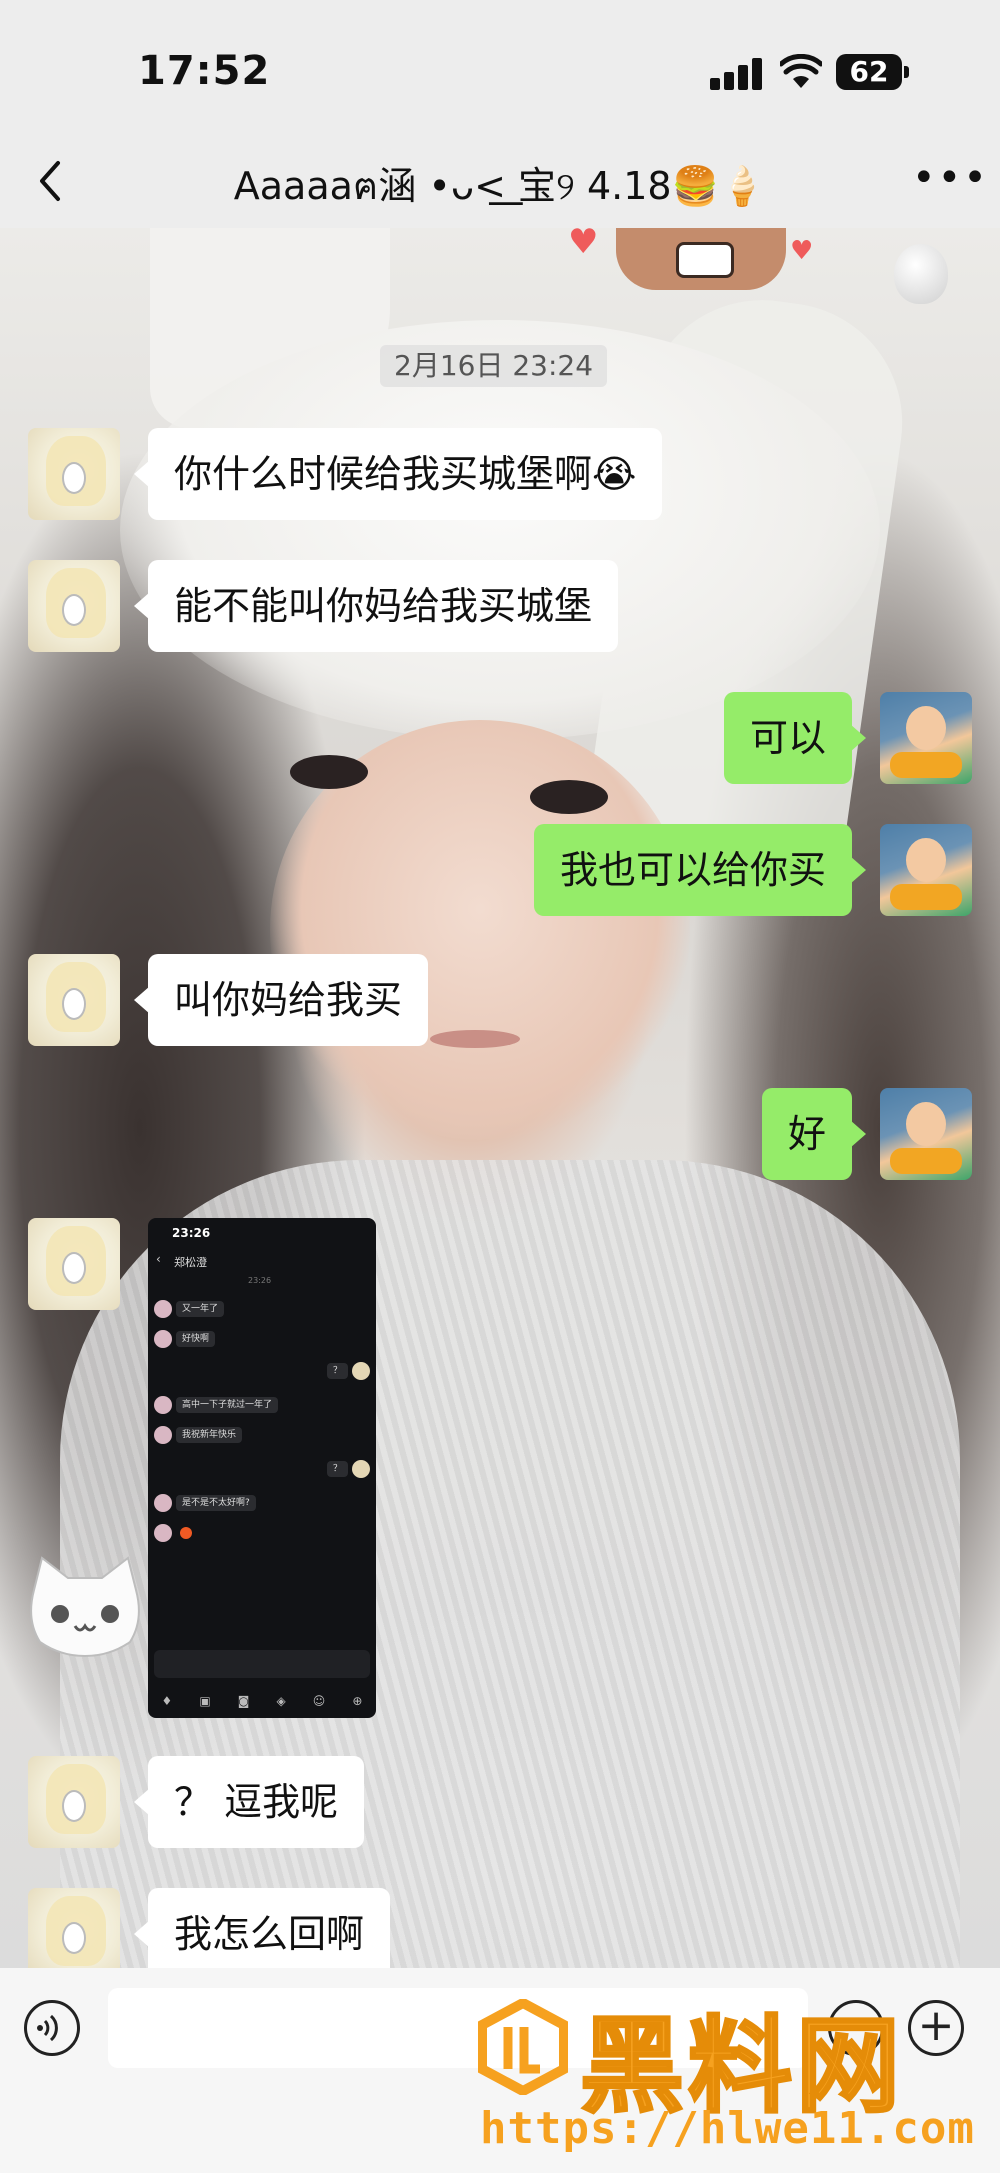 The height and width of the screenshot is (2173, 1000). Describe the element at coordinates (198, 1435) in the screenshot. I see `embedded-message: 我祝新年快乐` at that location.